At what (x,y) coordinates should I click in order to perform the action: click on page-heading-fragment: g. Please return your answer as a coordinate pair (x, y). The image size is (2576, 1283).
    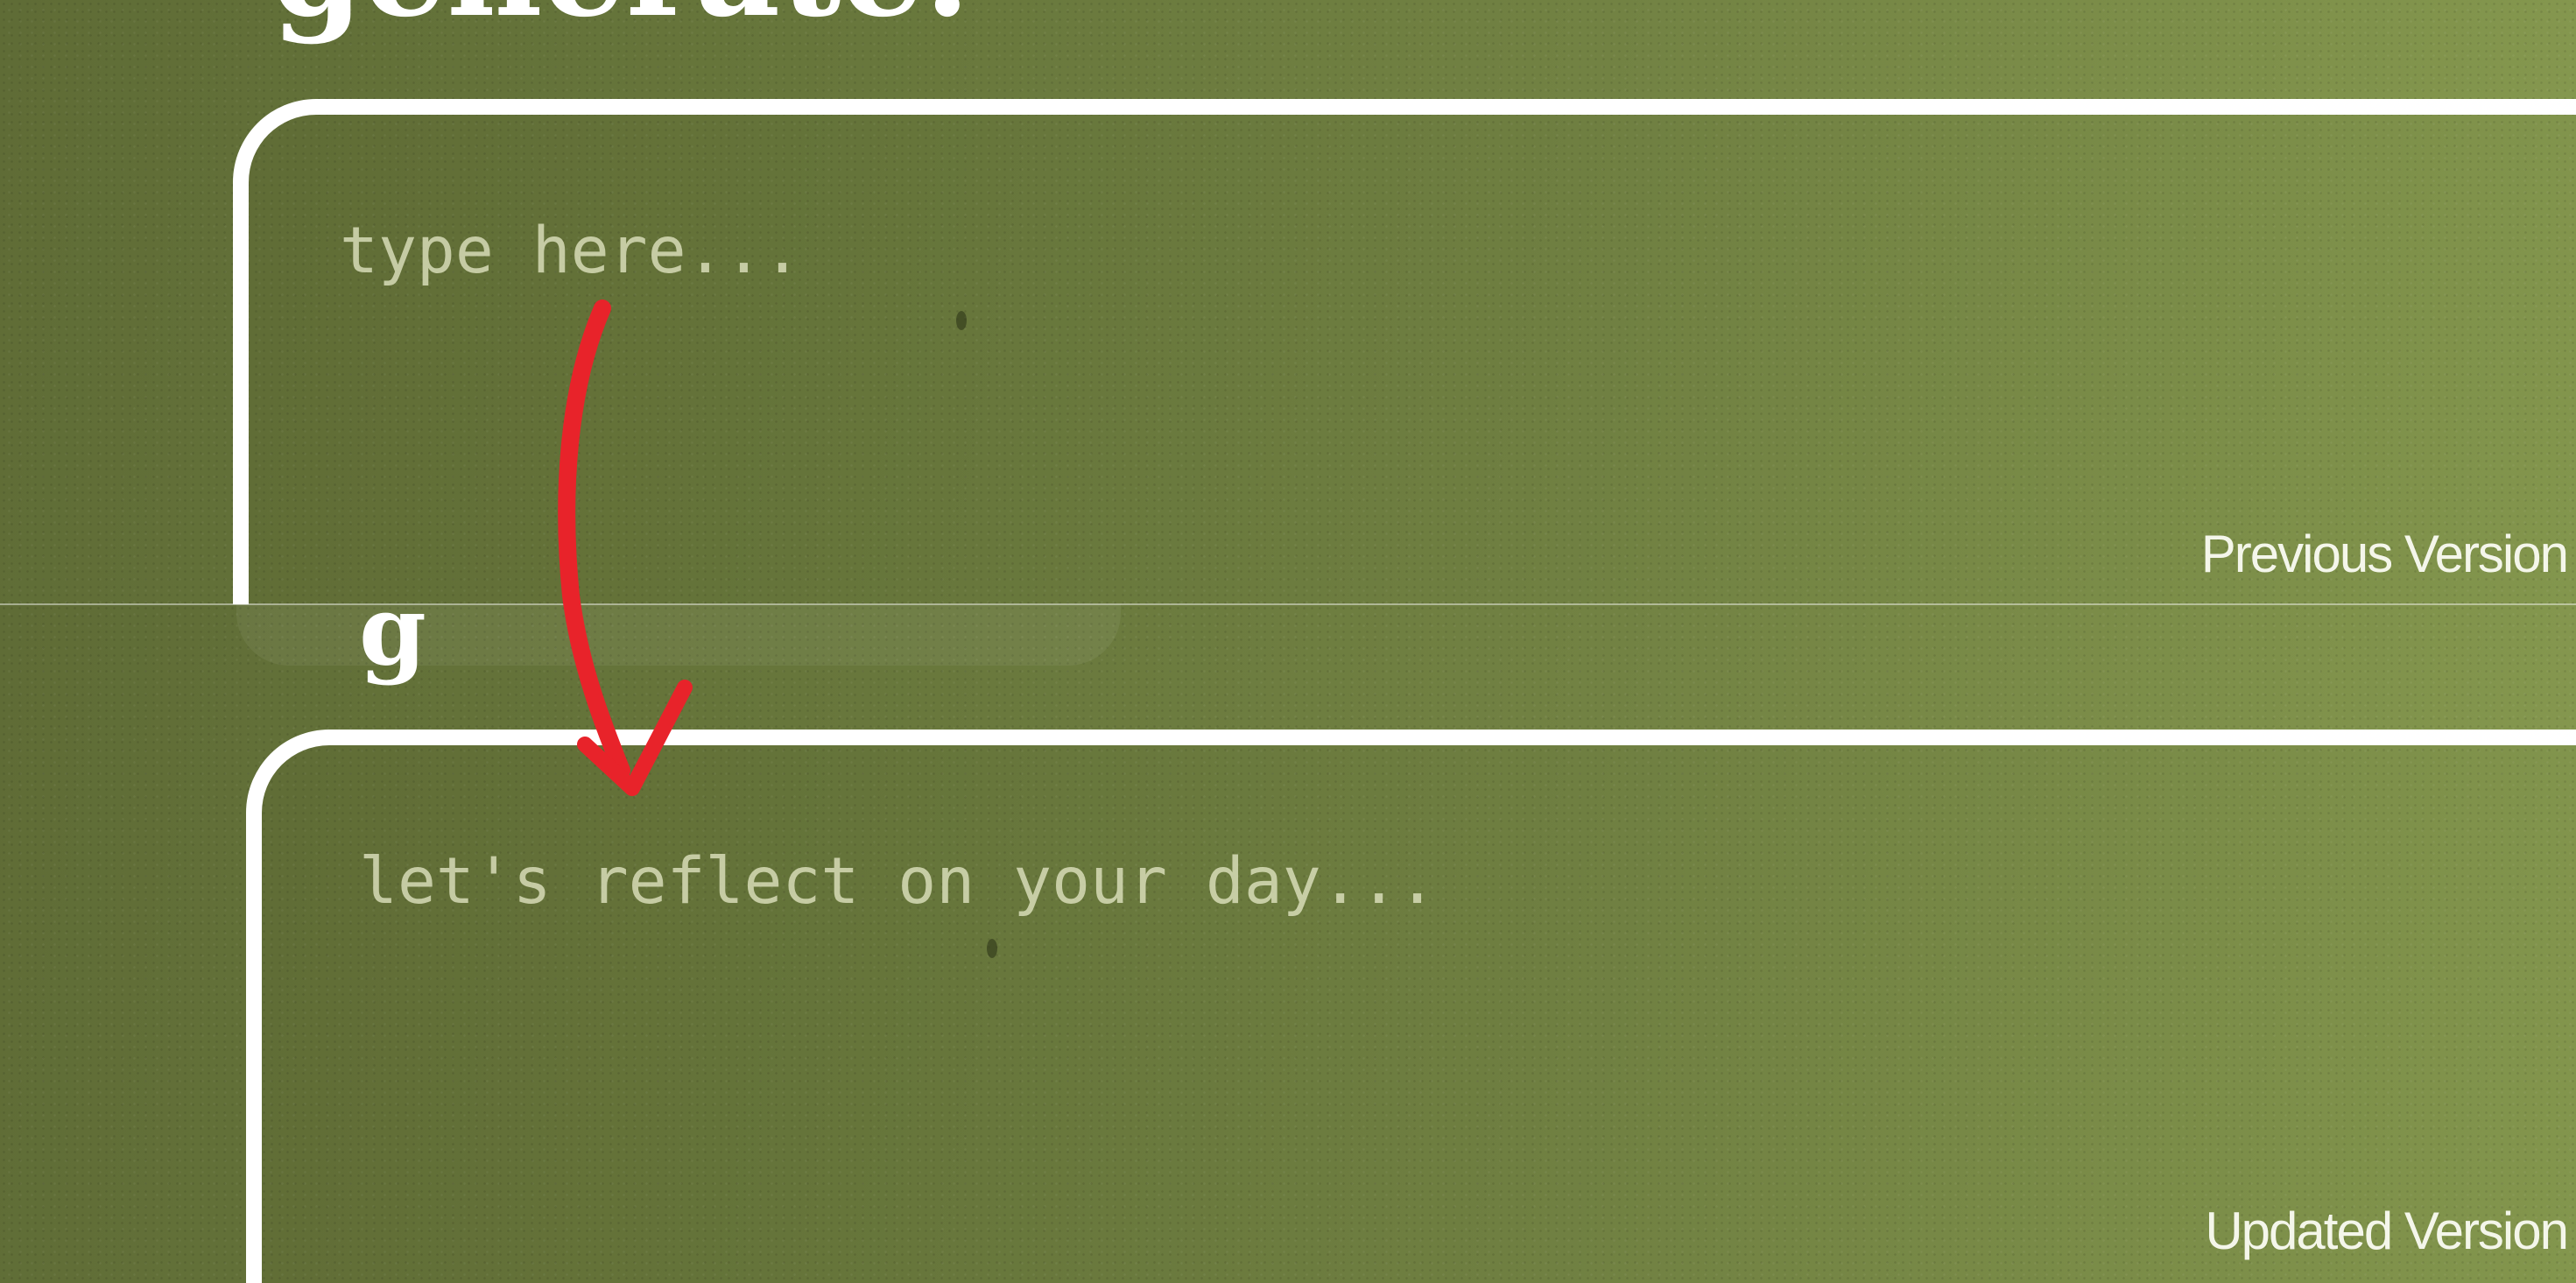
    Looking at the image, I should click on (392, 645).